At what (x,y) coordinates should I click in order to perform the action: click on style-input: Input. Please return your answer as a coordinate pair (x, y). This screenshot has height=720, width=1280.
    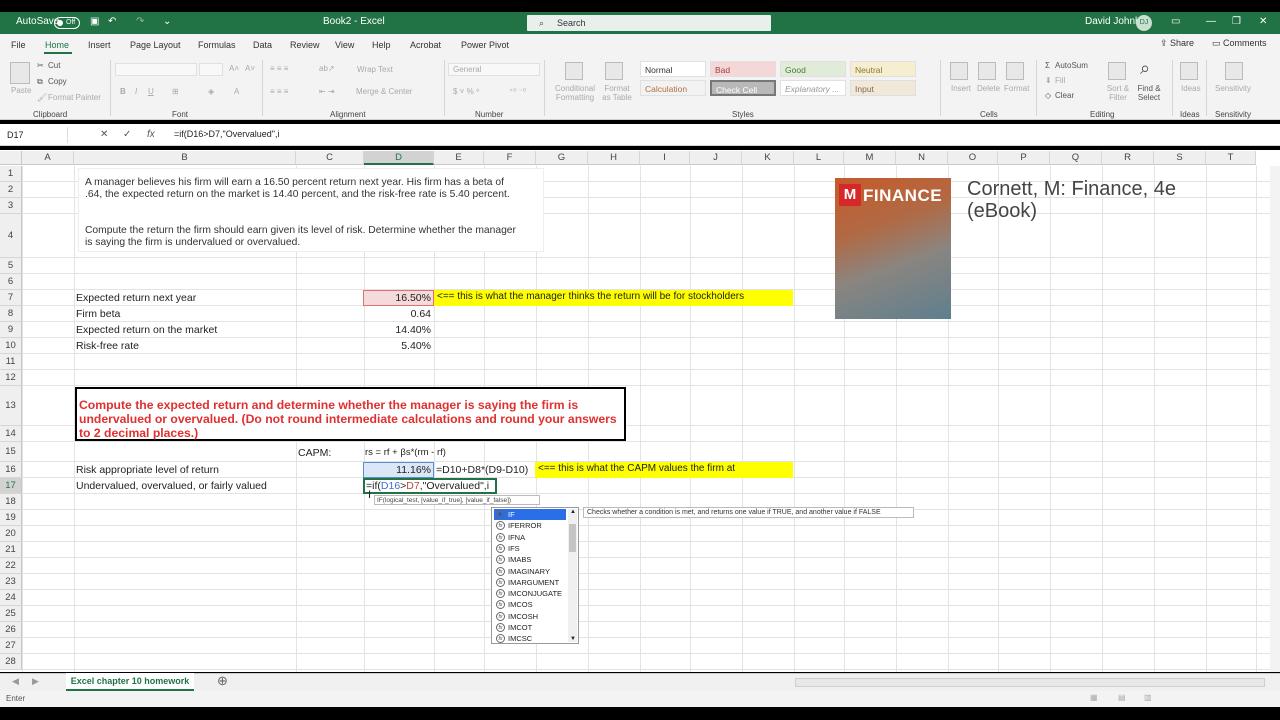
    Looking at the image, I should click on (883, 88).